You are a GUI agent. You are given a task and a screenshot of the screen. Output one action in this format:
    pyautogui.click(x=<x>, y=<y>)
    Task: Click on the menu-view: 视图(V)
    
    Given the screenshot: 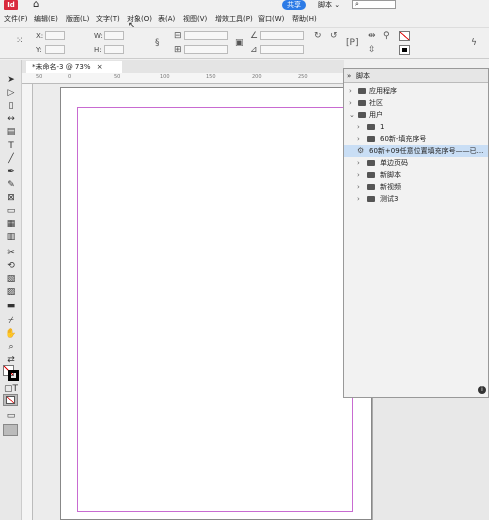 What is the action you would take?
    pyautogui.click(x=195, y=19)
    